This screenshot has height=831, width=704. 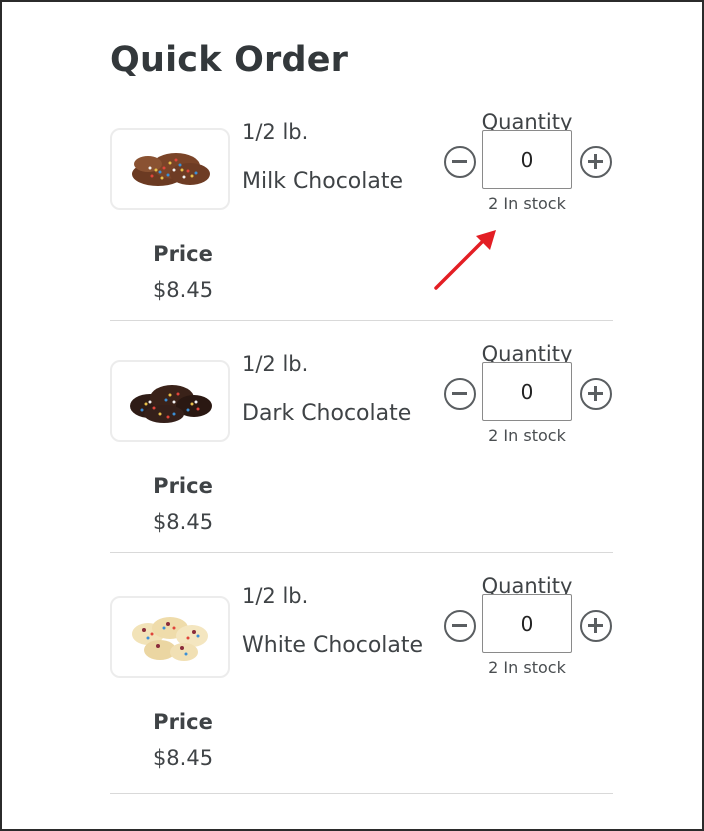 What do you see at coordinates (170, 637) in the screenshot?
I see `product-image-white-chocolate` at bounding box center [170, 637].